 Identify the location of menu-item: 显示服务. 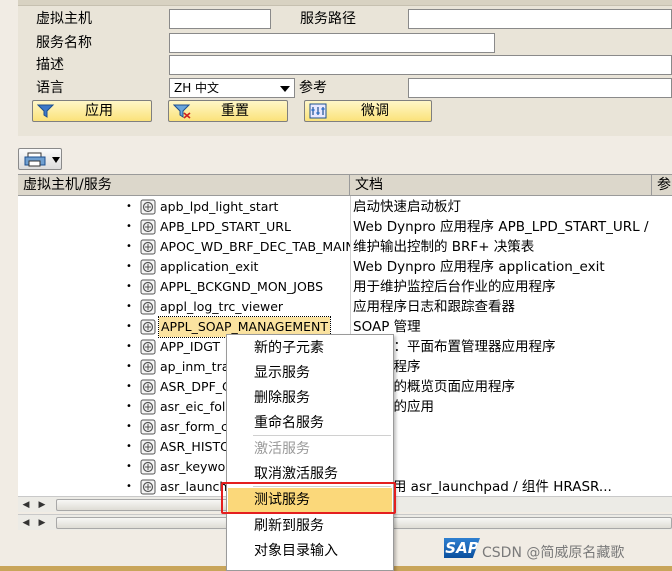
(310, 373).